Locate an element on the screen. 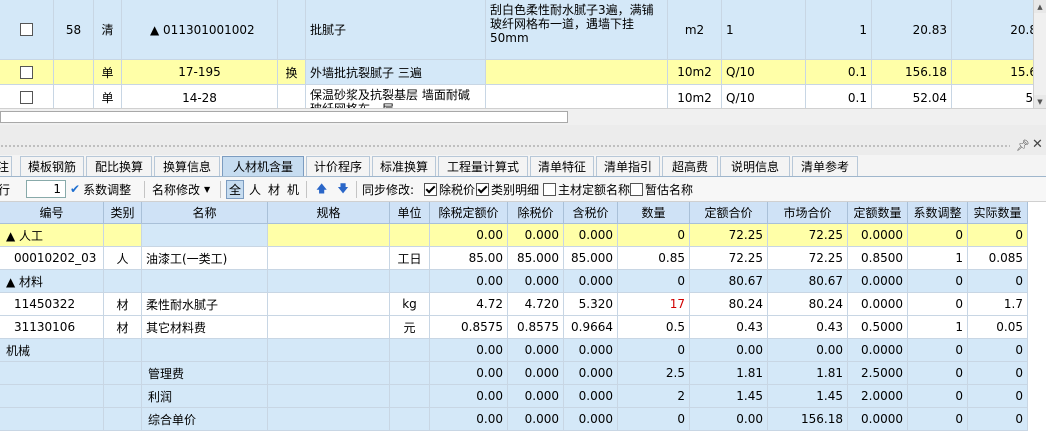 The image size is (1046, 432). main-material-name-checkbox: 主材定额名称 is located at coordinates (586, 189).